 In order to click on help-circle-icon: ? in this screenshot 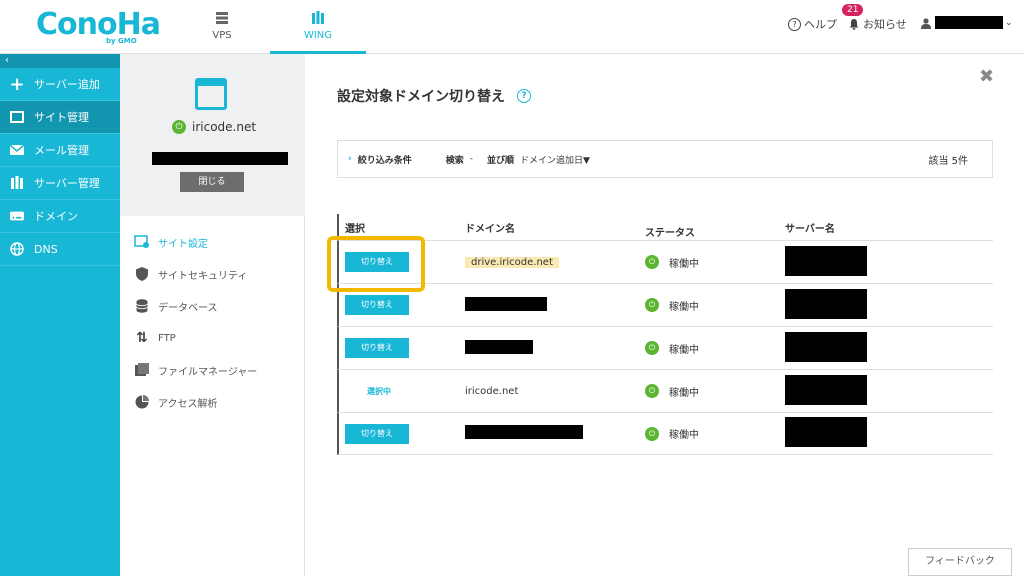, I will do `click(524, 96)`.